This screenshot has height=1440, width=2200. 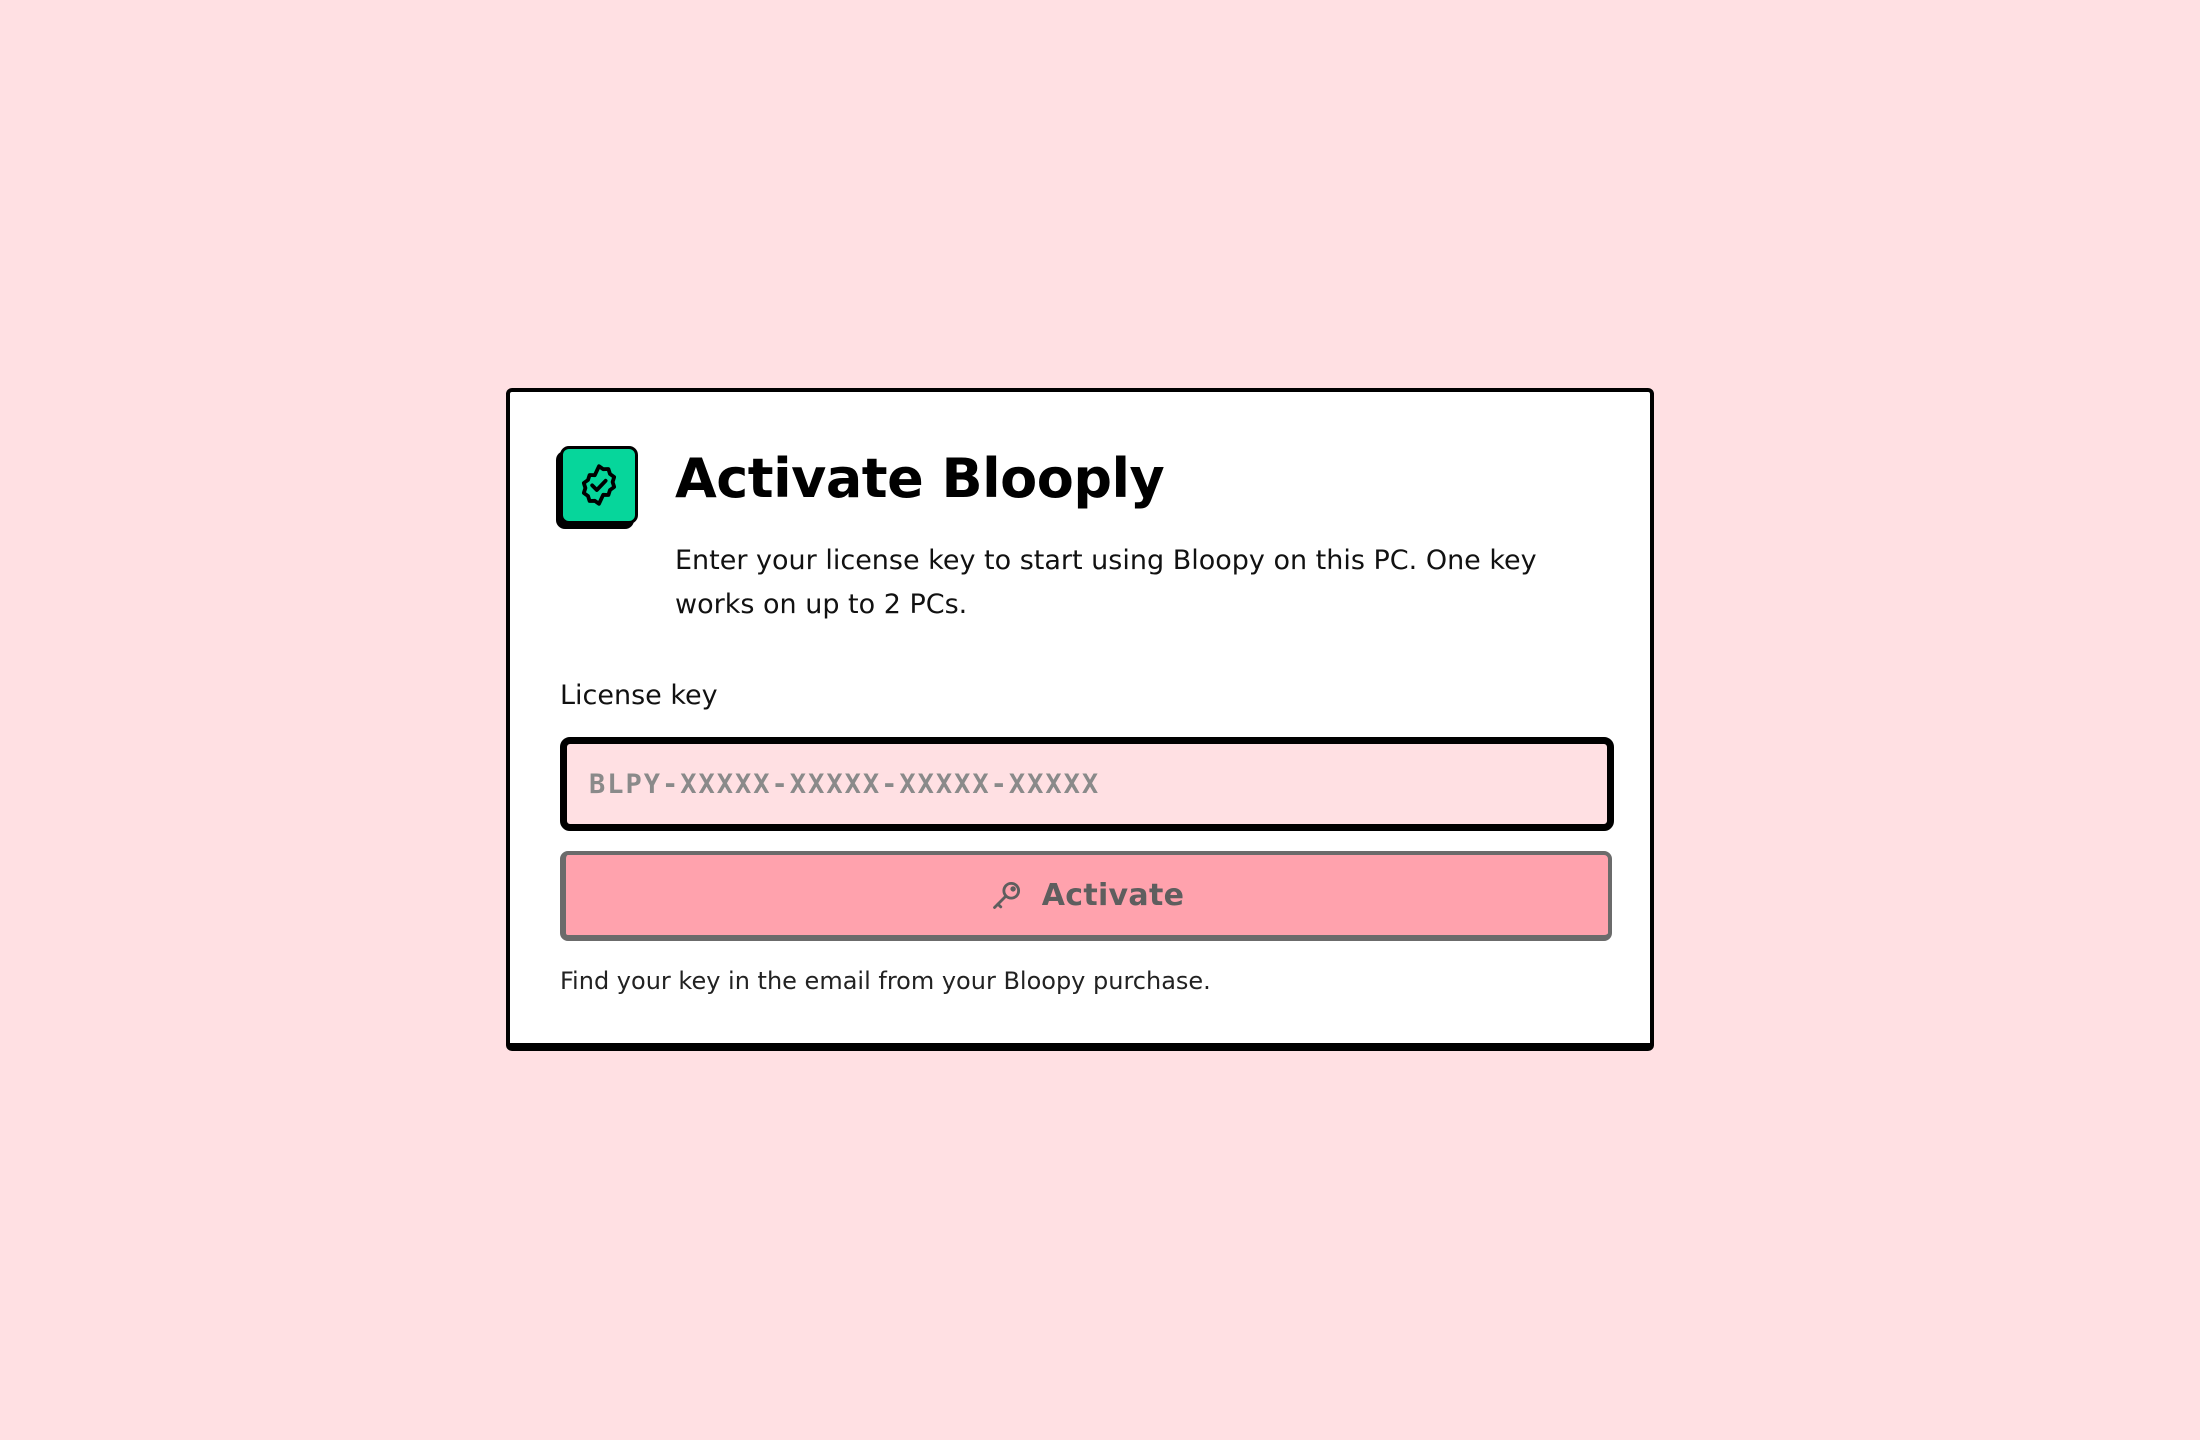 I want to click on verified-badge-icon, so click(x=599, y=485).